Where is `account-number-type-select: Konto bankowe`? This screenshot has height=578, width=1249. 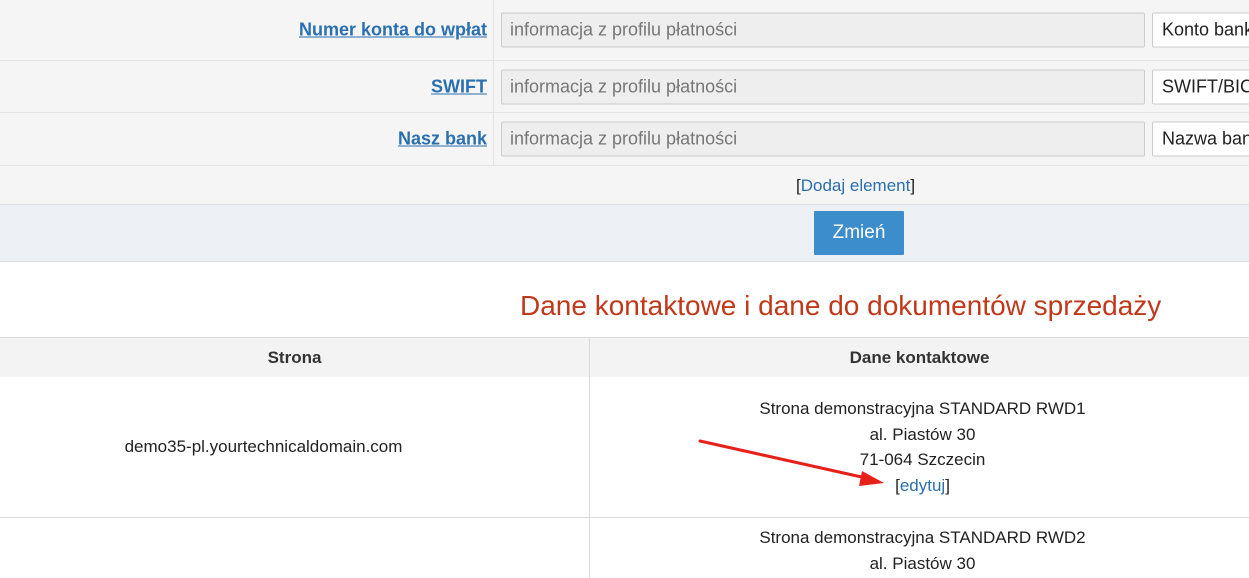 account-number-type-select: Konto bankowe is located at coordinates (1200, 30).